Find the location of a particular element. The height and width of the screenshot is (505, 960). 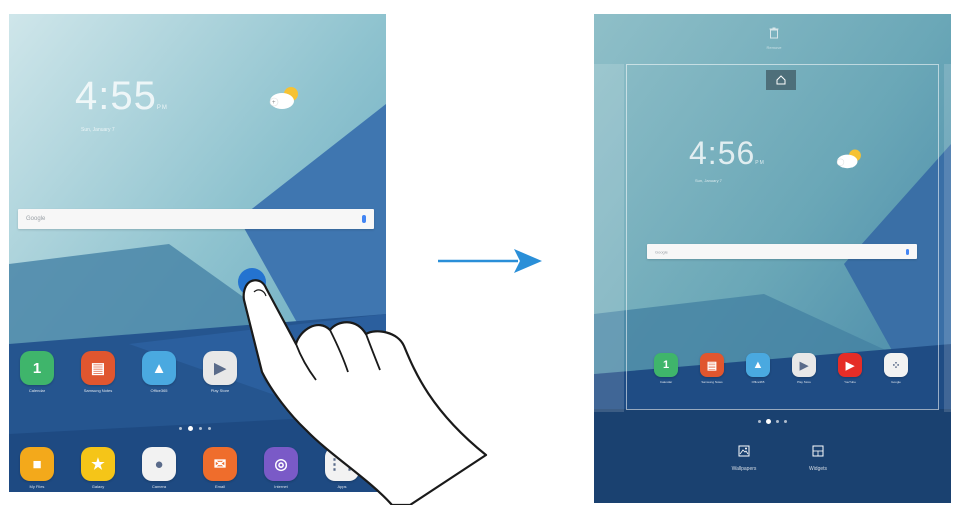

weather-icon is located at coordinates (849, 158).